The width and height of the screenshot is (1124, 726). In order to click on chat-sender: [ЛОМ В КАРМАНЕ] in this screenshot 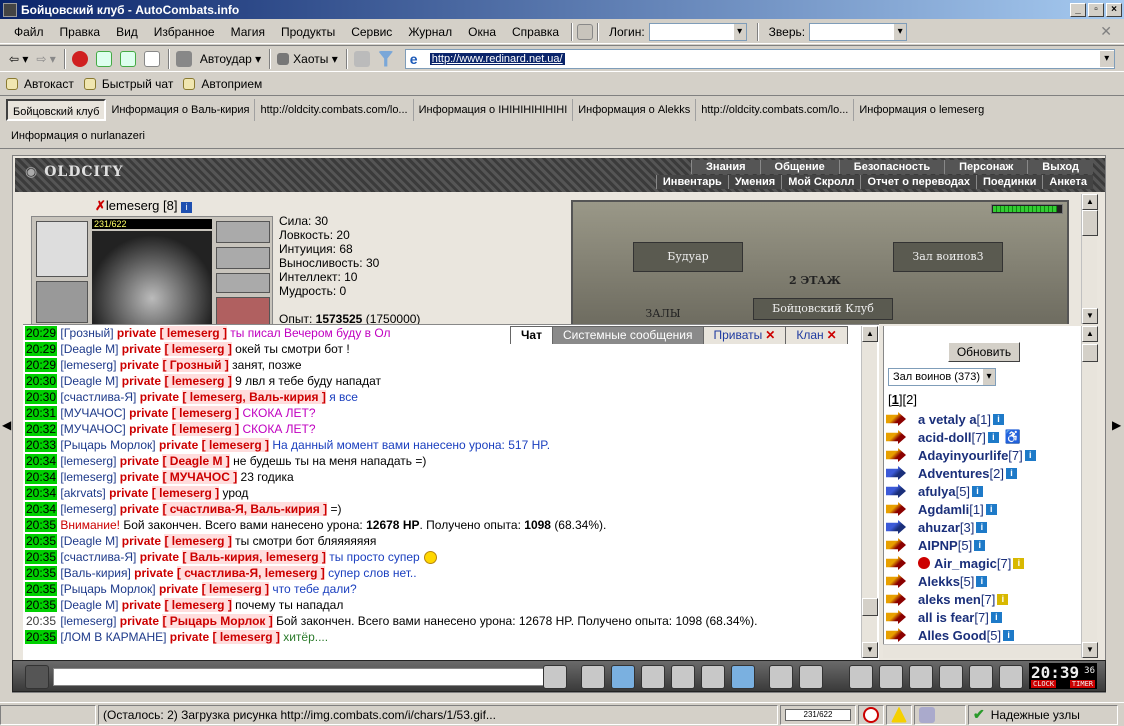, I will do `click(113, 637)`.